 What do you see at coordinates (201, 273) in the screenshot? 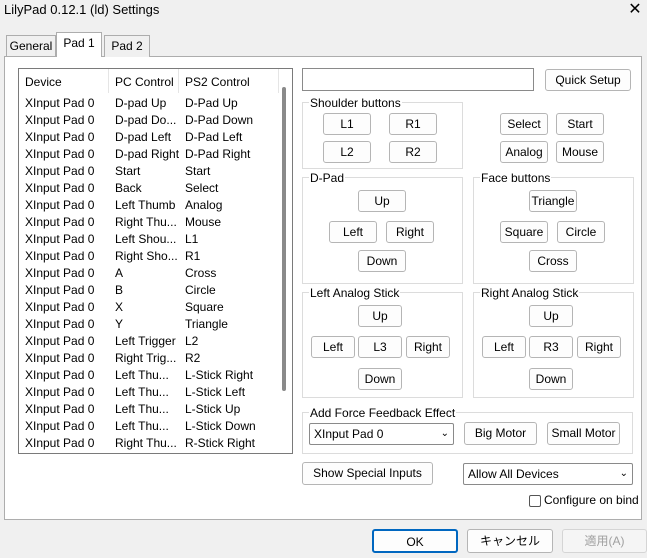
I see `ps2-control-cell: Cross` at bounding box center [201, 273].